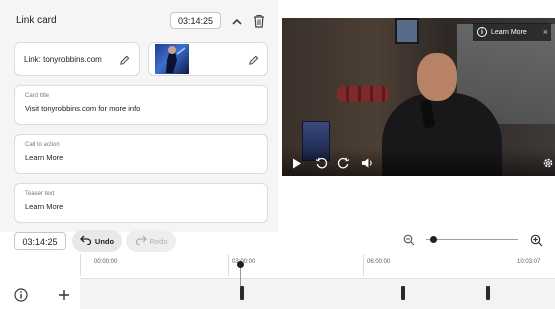  What do you see at coordinates (195, 20) in the screenshot?
I see `card-time-input: 03:14:25` at bounding box center [195, 20].